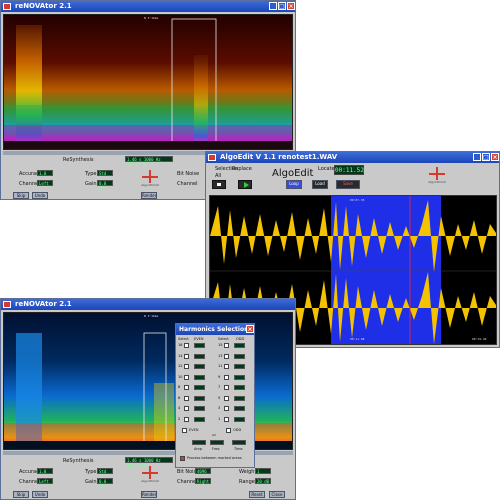  I want to click on even-harmonic-number: 12, so click(180, 366).